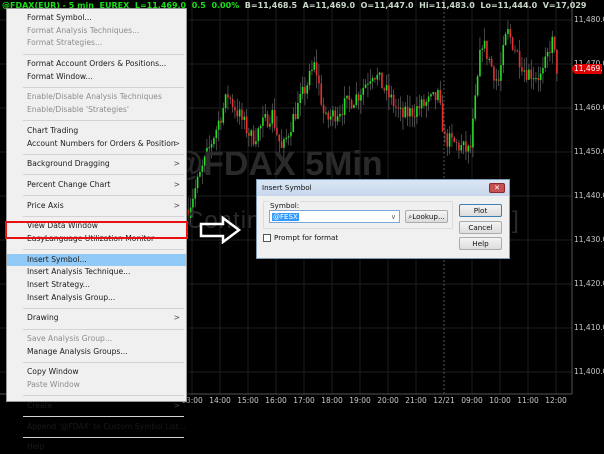  I want to click on symbol-combobox: @FESX ∨, so click(334, 216).